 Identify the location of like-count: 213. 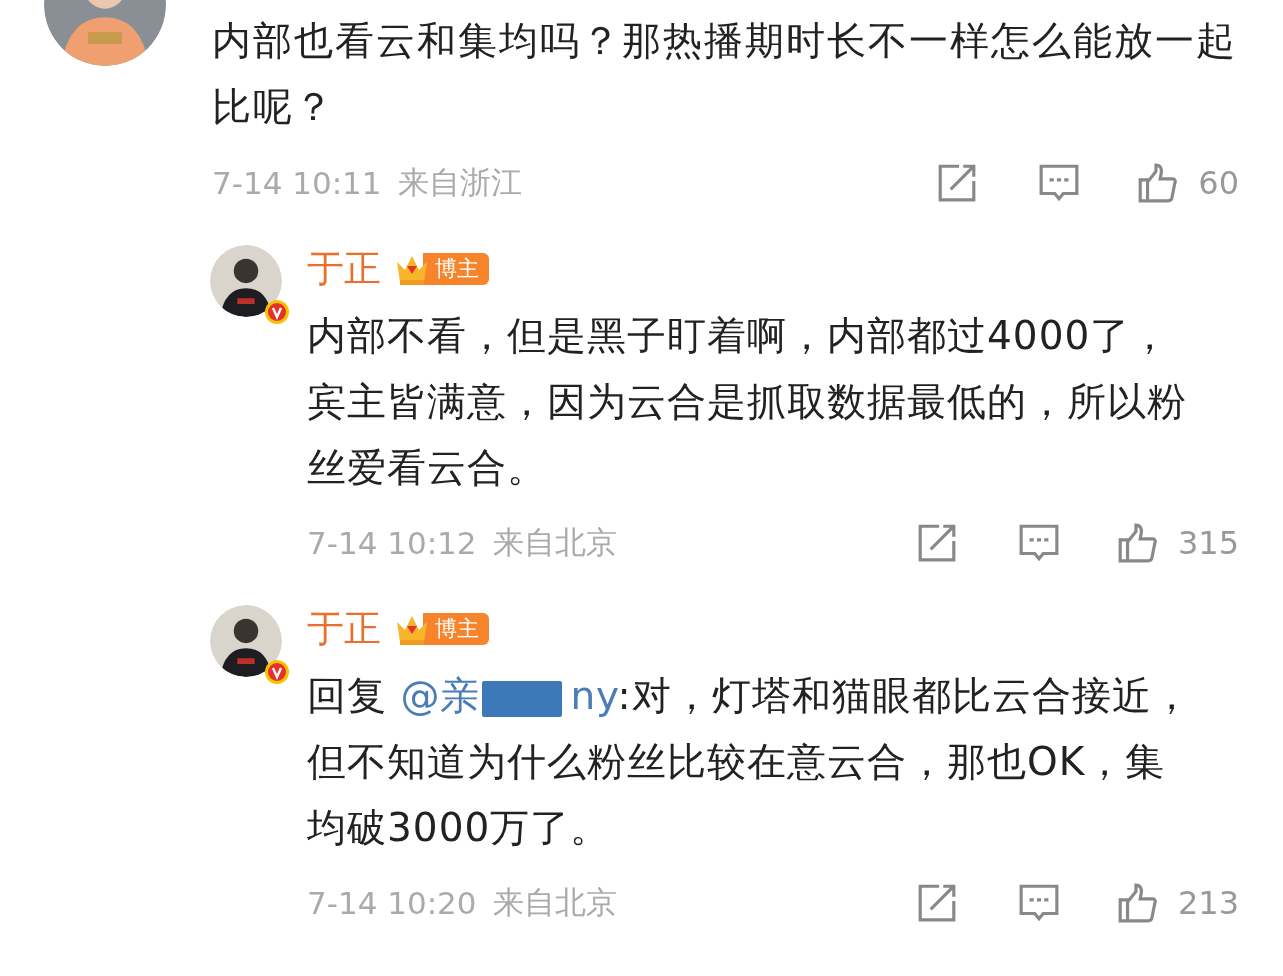
(1208, 903).